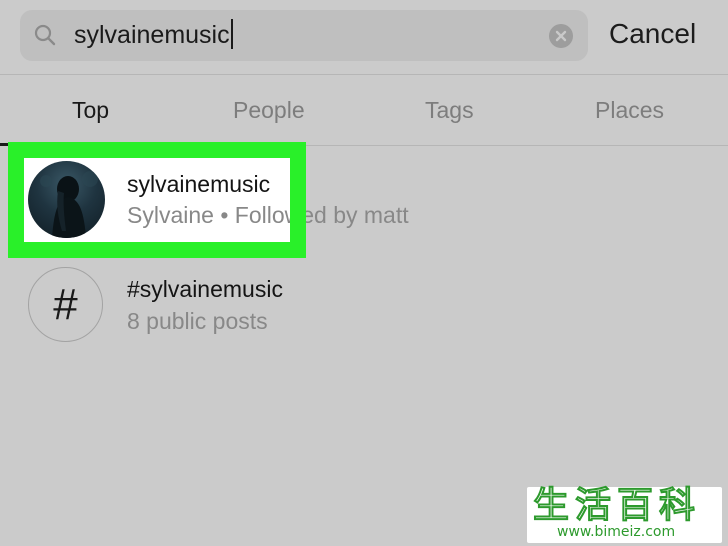 This screenshot has height=546, width=728. What do you see at coordinates (268, 215) in the screenshot?
I see `result-subtitle: Sylvaine • Followed by matt` at bounding box center [268, 215].